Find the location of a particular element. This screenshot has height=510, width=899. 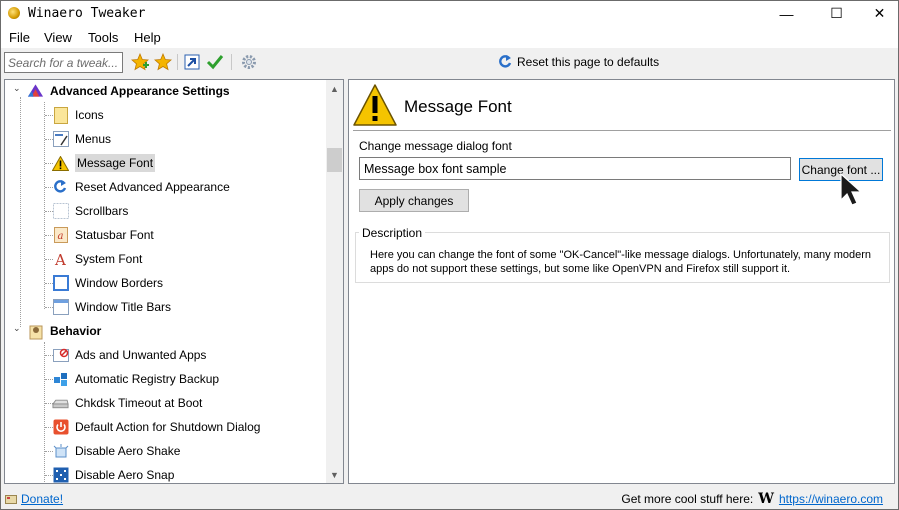

font-a-icon: a is located at coordinates (60, 235).